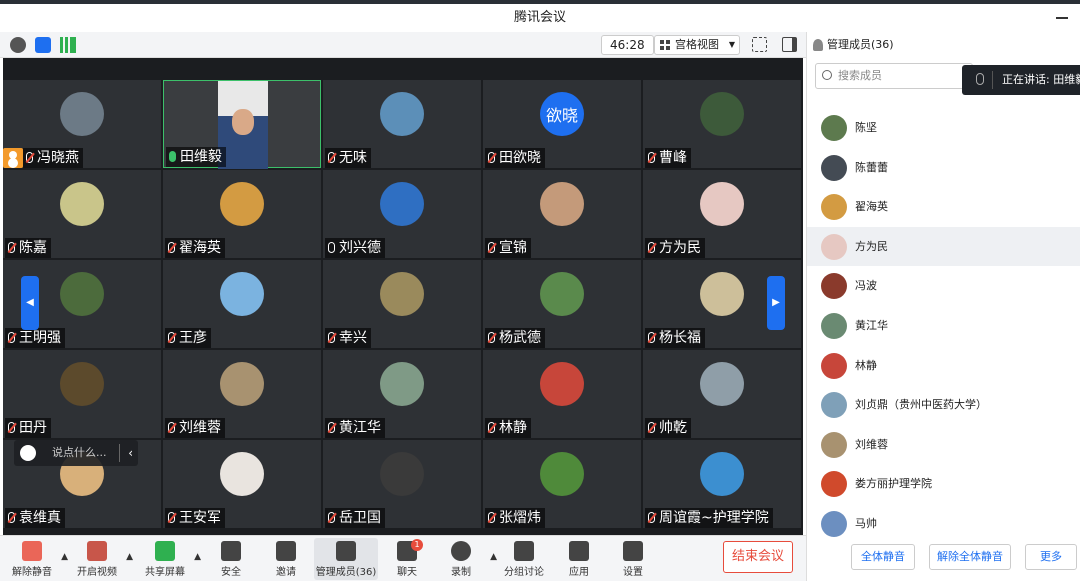 Image resolution: width=1080 pixels, height=581 pixels. Describe the element at coordinates (82, 124) in the screenshot. I see `video-tile: 冯晓燕` at that location.